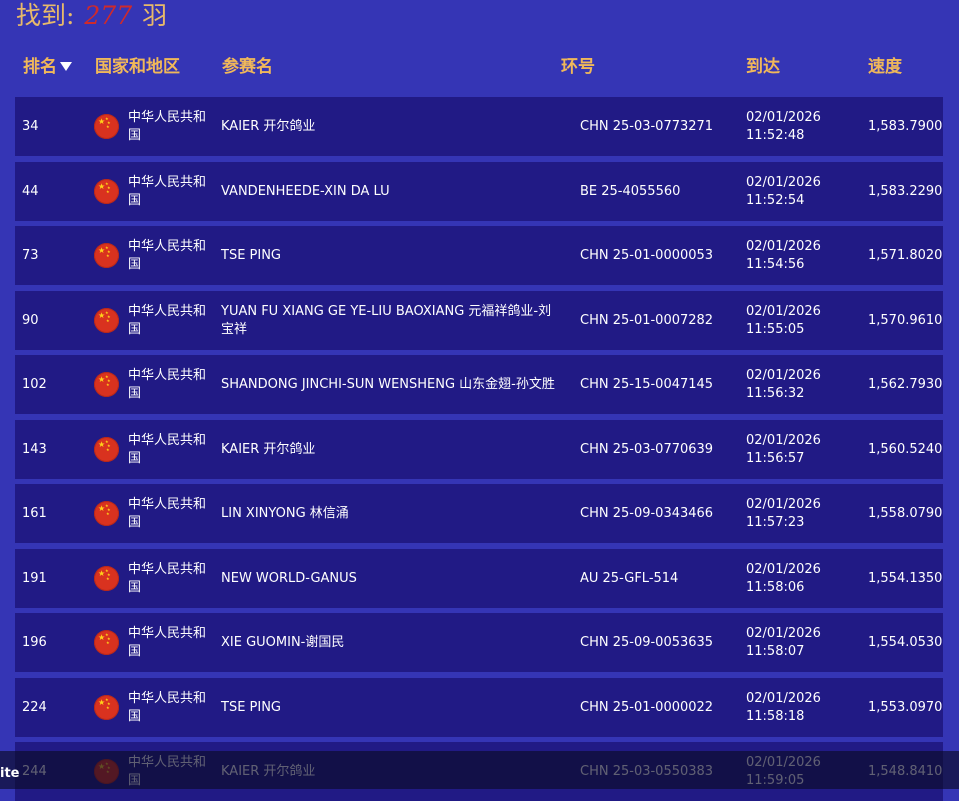  I want to click on column-header-country: 国家和地区, so click(137, 67).